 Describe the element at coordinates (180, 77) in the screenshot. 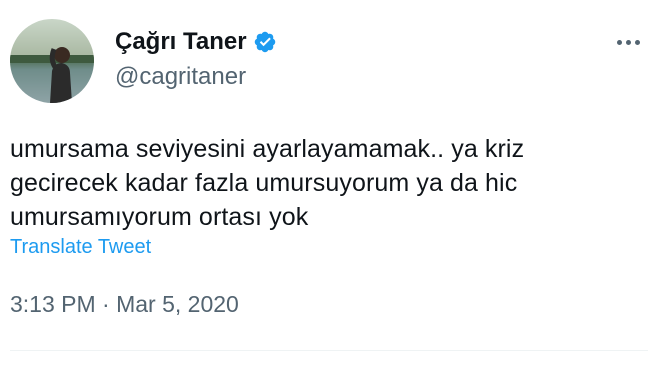

I see `author-handle: @cagritaner` at that location.